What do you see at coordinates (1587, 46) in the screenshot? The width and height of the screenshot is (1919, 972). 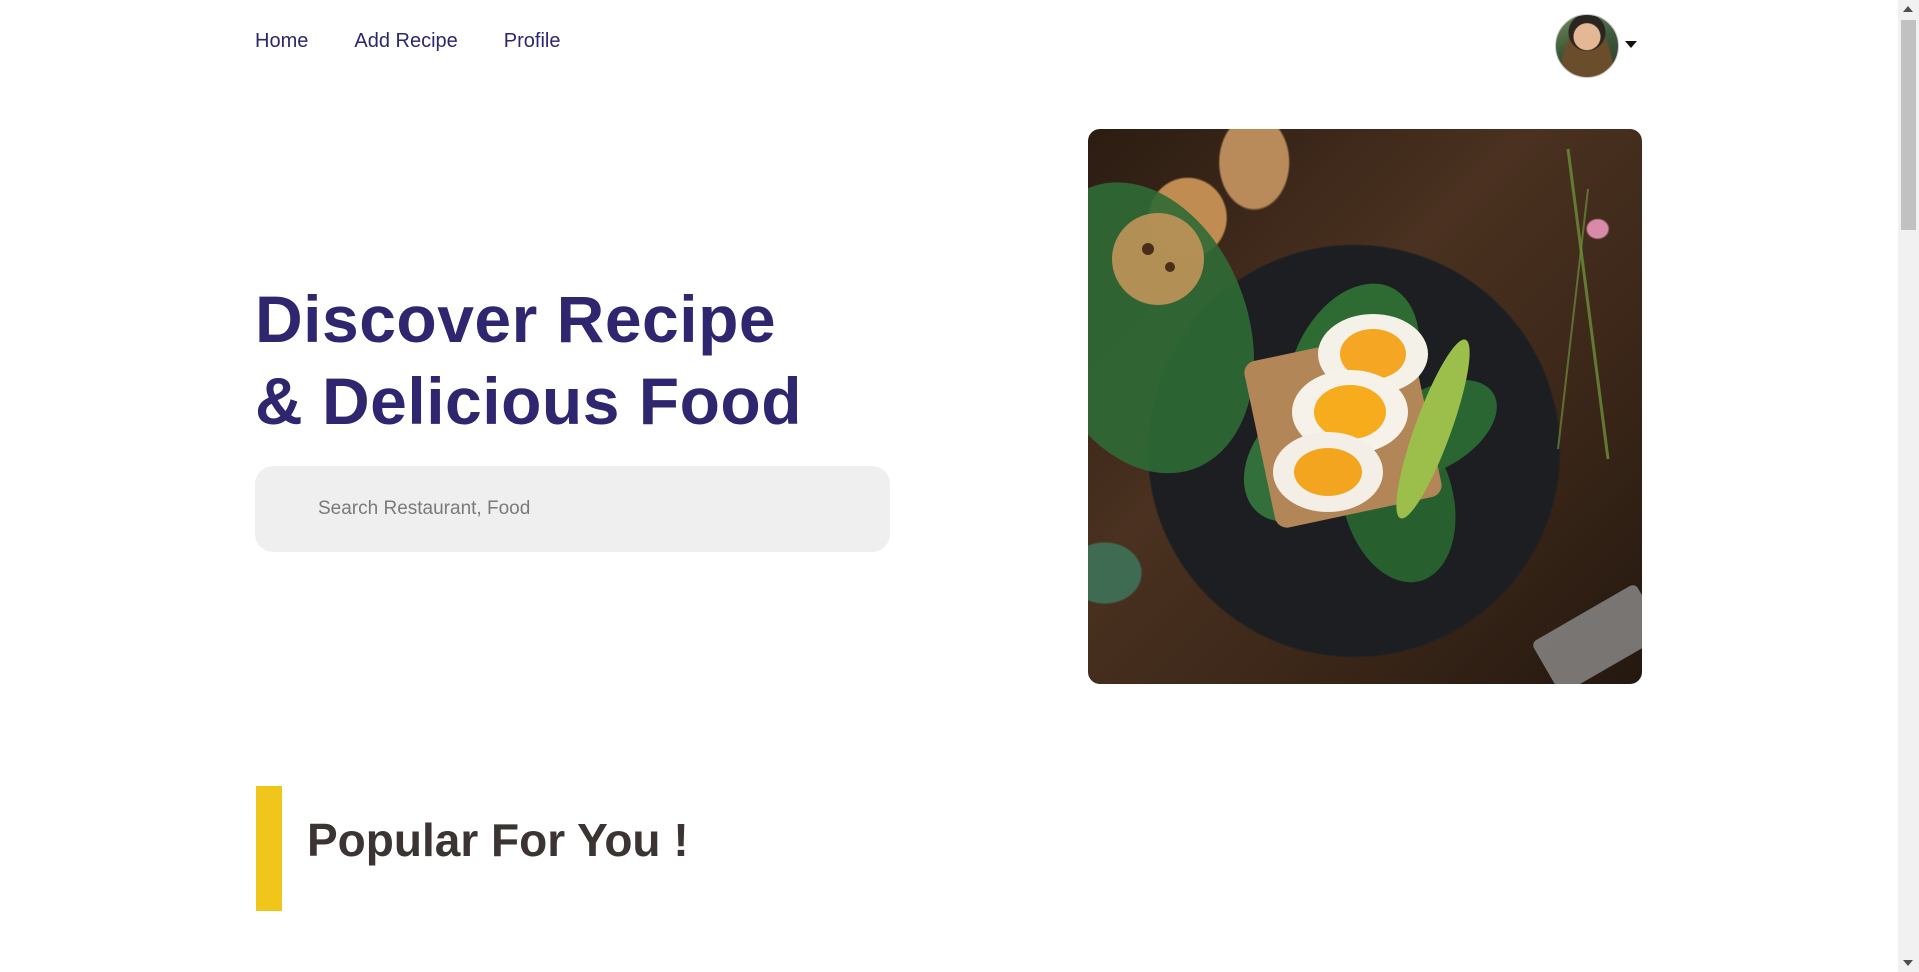 I see `avatar` at bounding box center [1587, 46].